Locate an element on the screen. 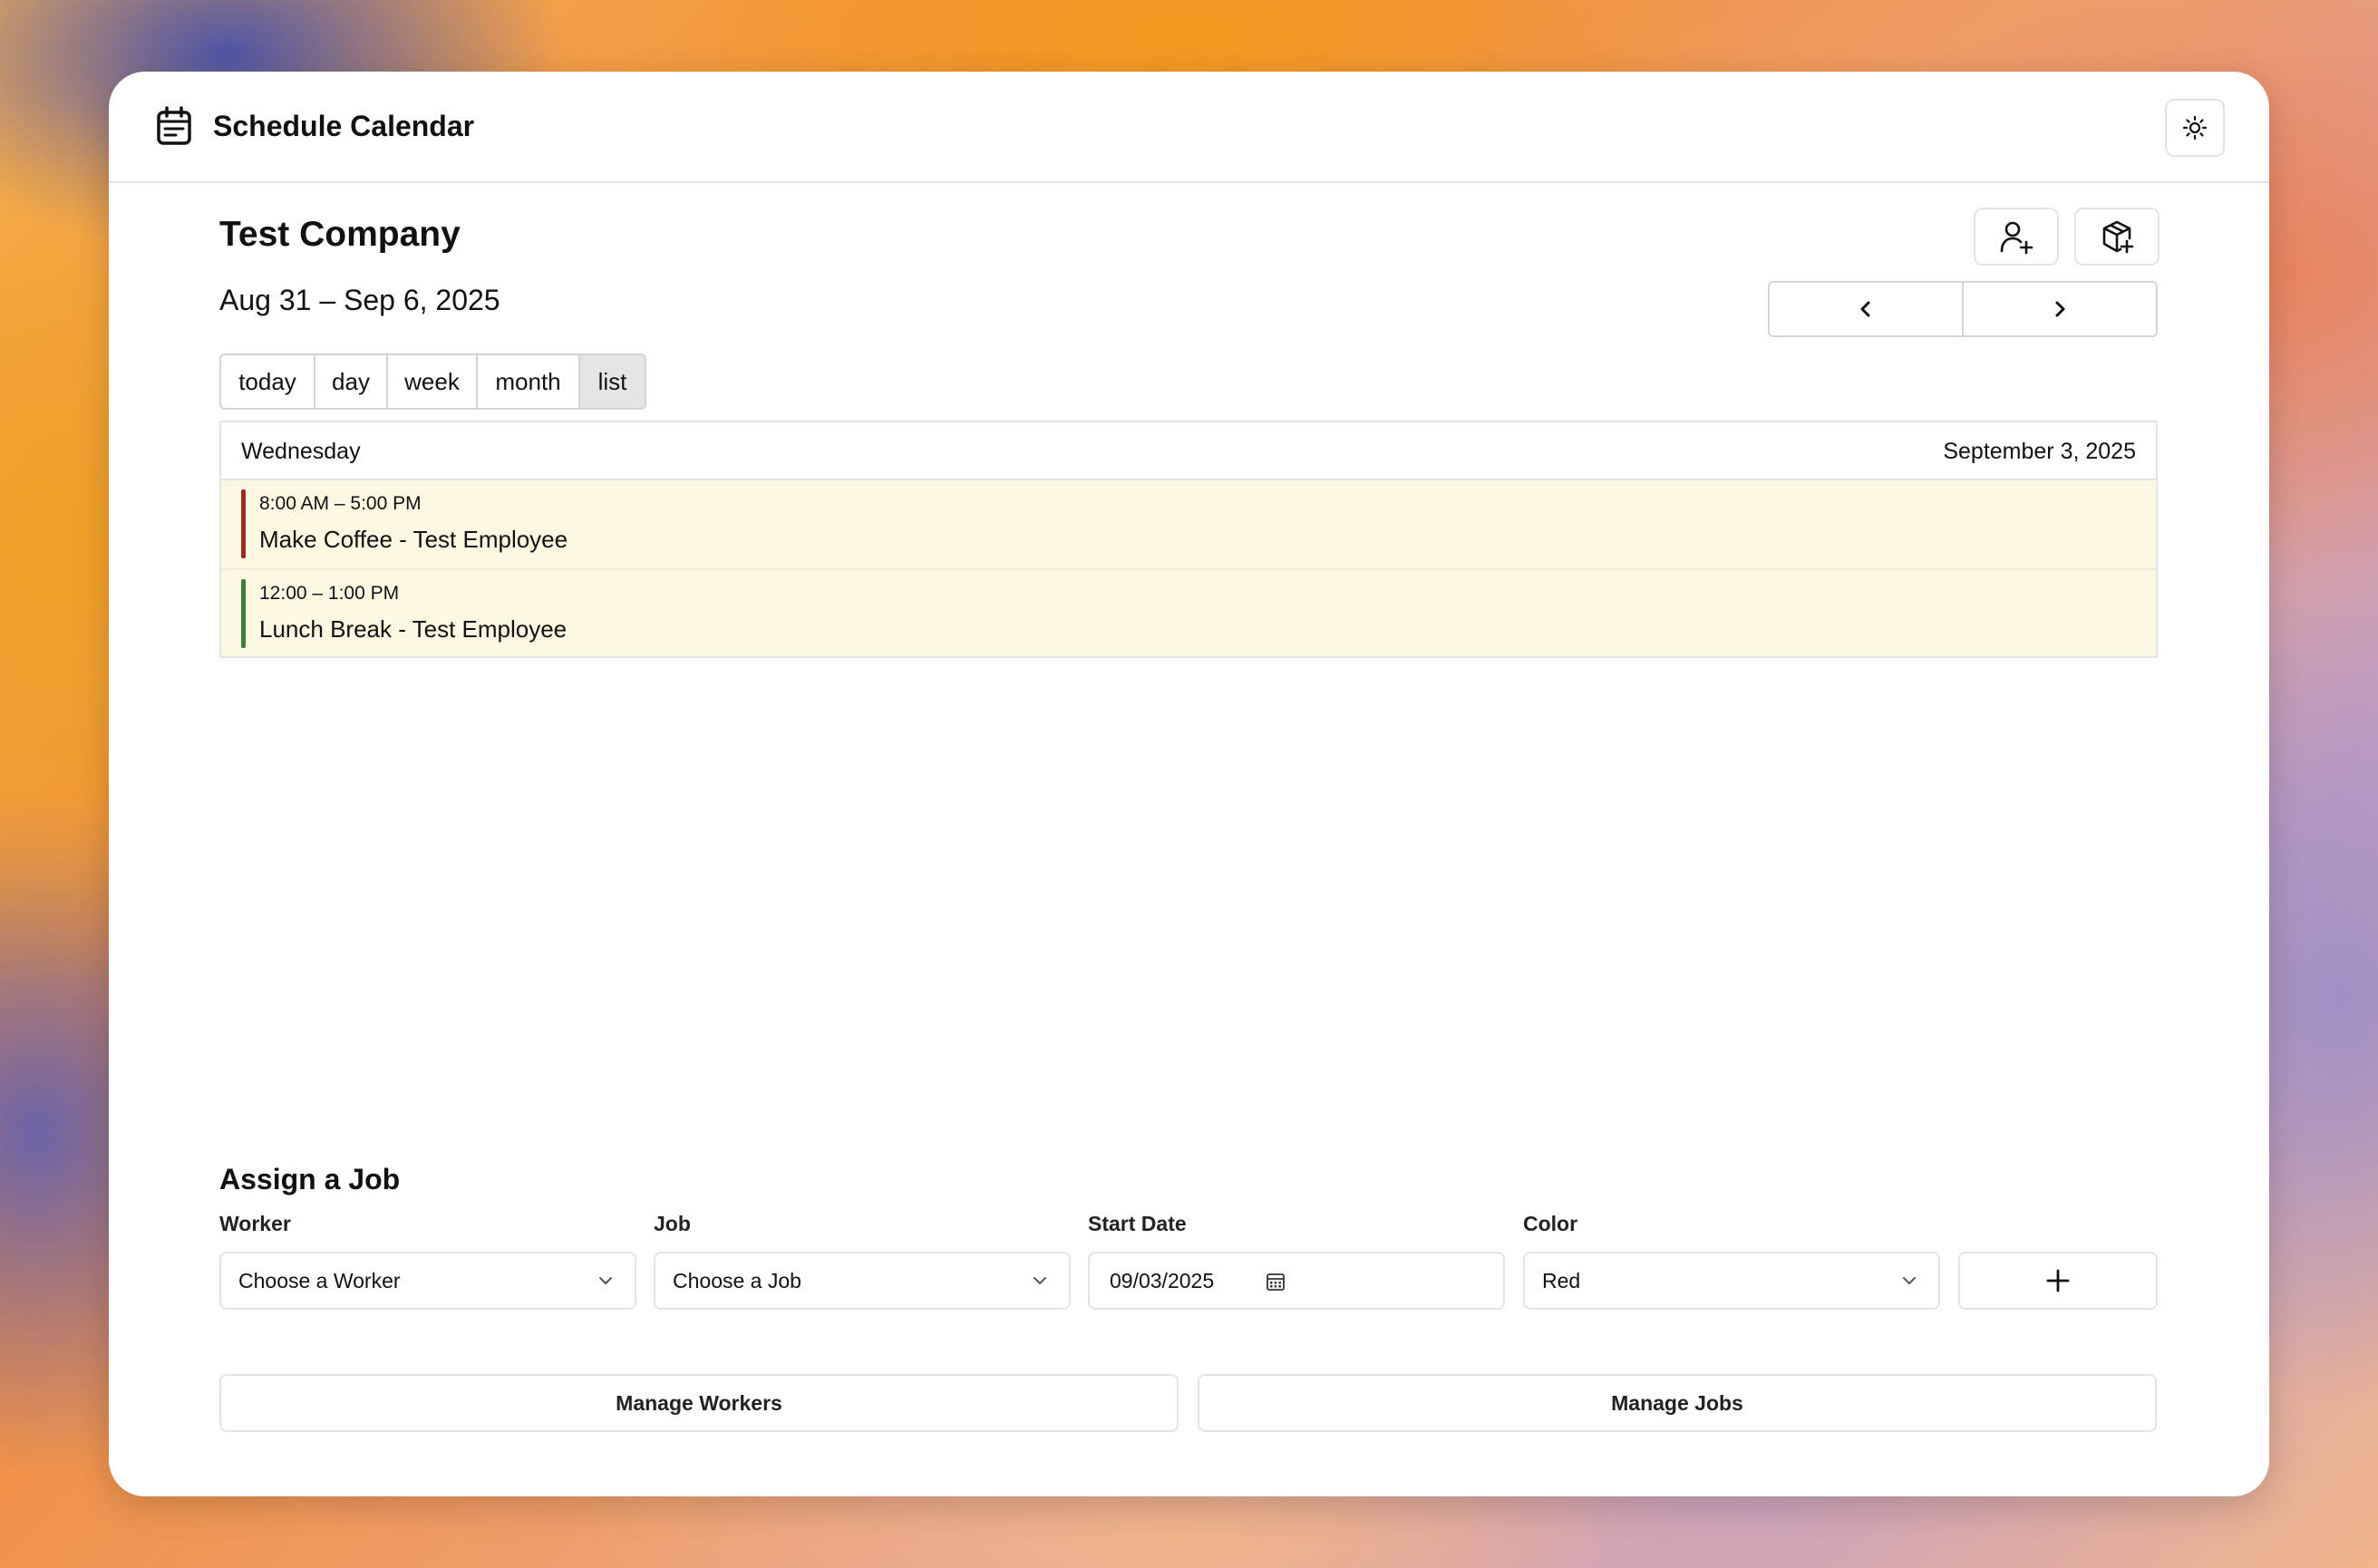 Image resolution: width=2378 pixels, height=1568 pixels. manage-jobs-button: Manage Jobs is located at coordinates (1677, 1403).